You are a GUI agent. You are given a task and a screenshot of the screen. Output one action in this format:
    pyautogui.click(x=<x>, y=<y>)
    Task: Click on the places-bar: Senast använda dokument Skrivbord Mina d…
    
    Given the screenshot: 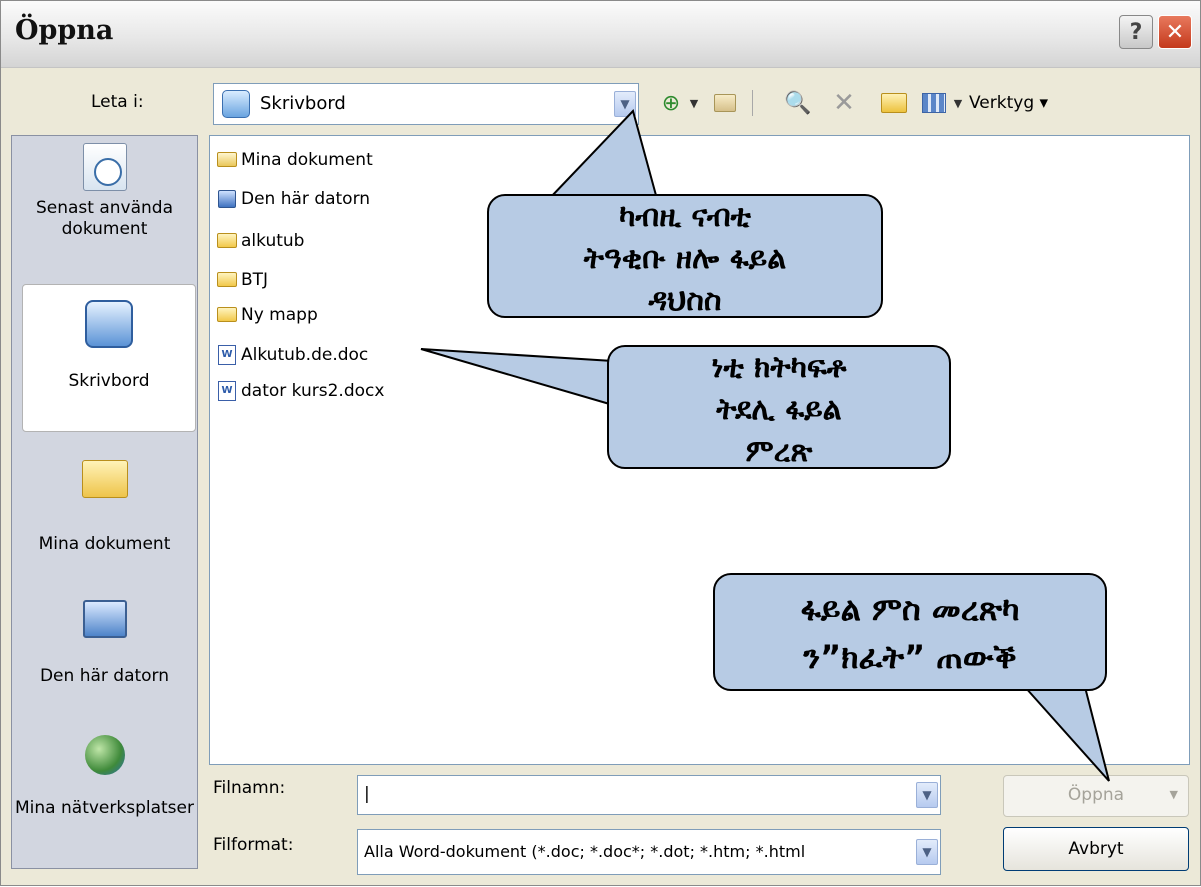 What is the action you would take?
    pyautogui.click(x=104, y=502)
    